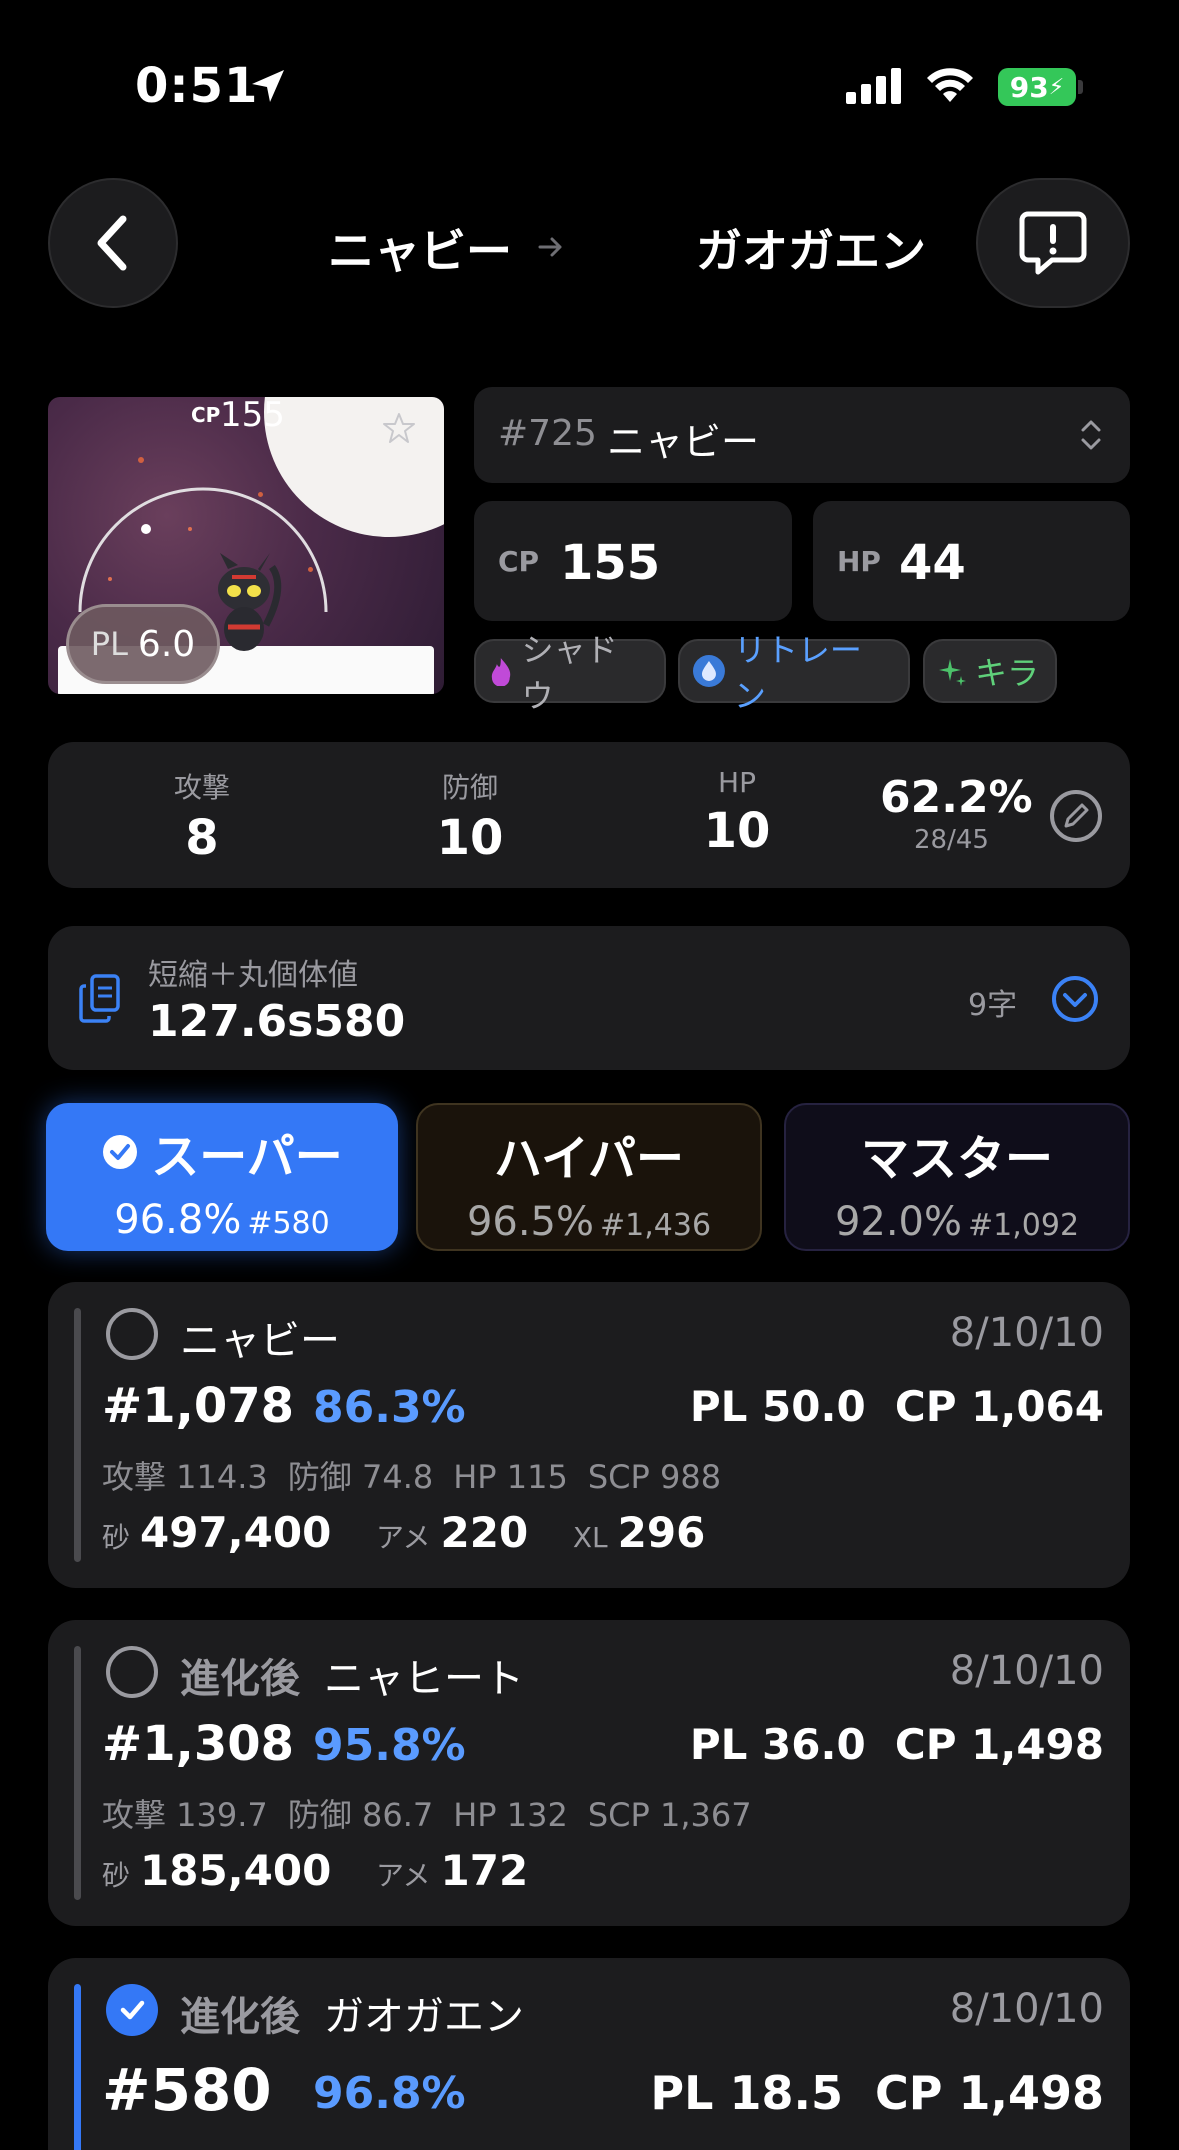 The width and height of the screenshot is (1179, 2150). I want to click on favorite-star-icon, so click(399, 428).